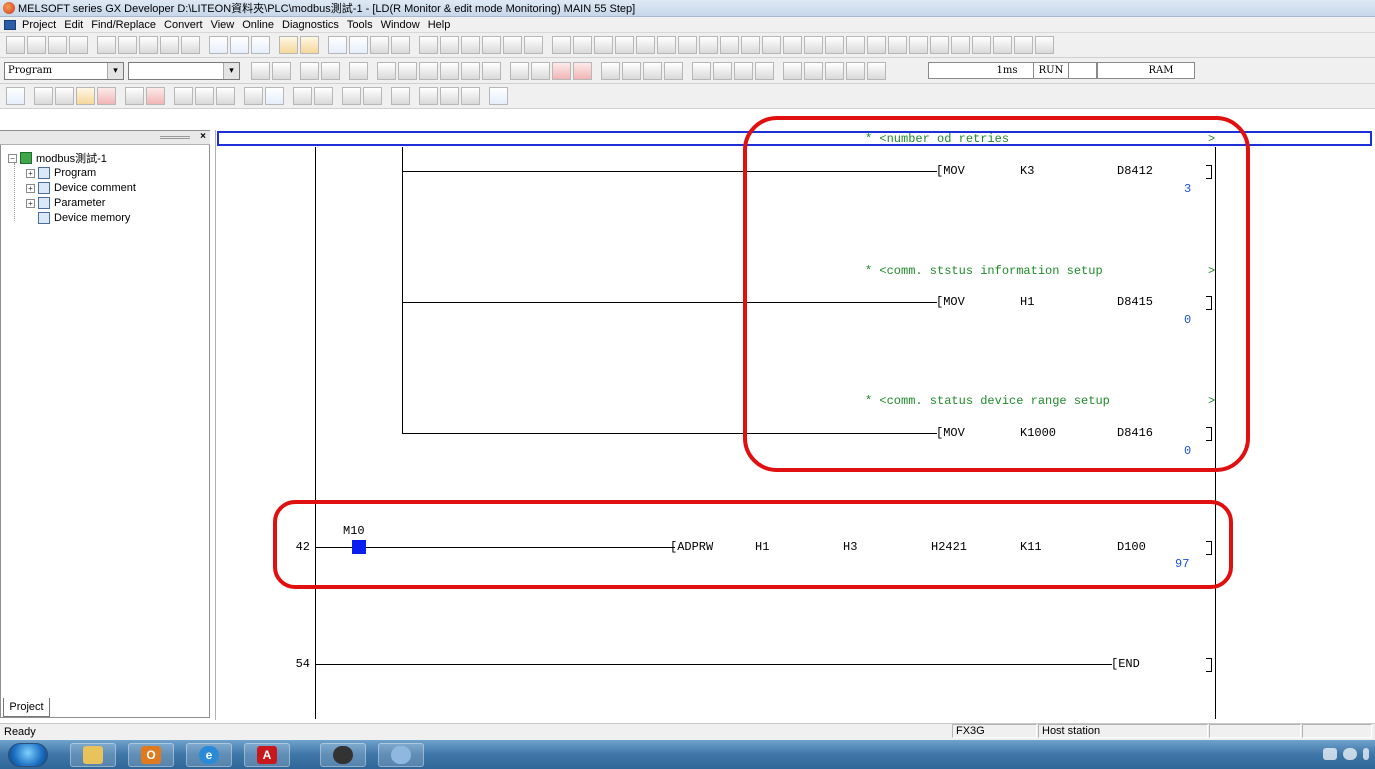 The height and width of the screenshot is (769, 1375). Describe the element at coordinates (400, 25) in the screenshot. I see `menu-window: Window` at that location.